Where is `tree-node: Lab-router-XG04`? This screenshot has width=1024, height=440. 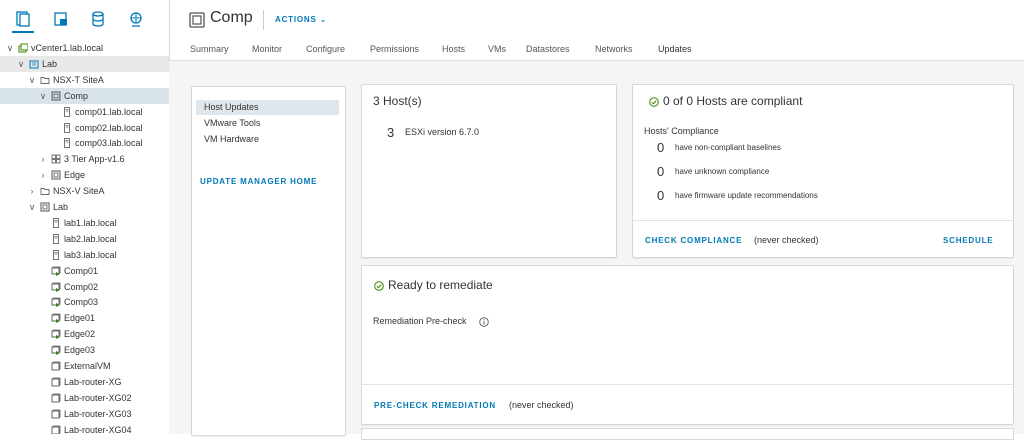 tree-node: Lab-router-XG04 is located at coordinates (84, 428).